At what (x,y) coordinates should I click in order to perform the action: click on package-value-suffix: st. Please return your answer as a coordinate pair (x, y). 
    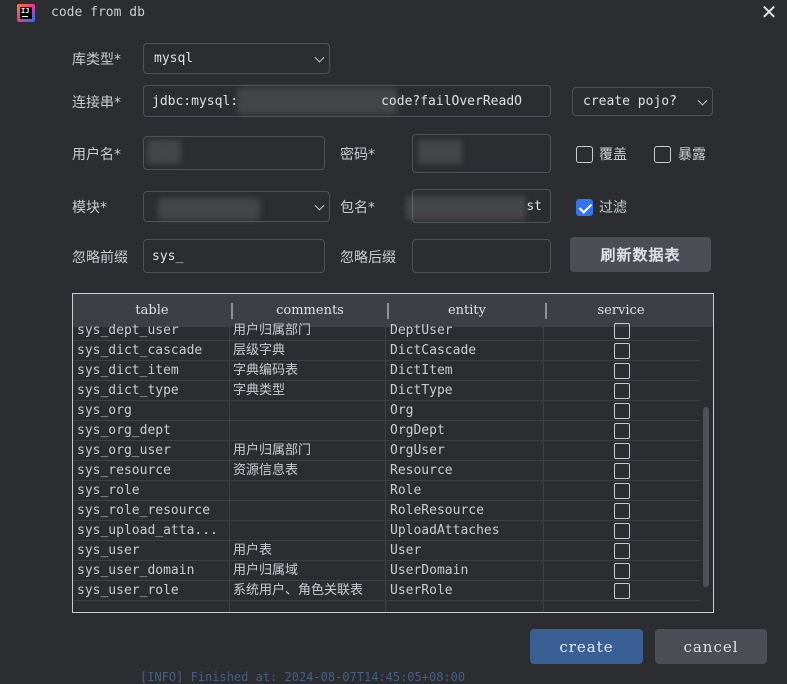
    Looking at the image, I should click on (534, 206).